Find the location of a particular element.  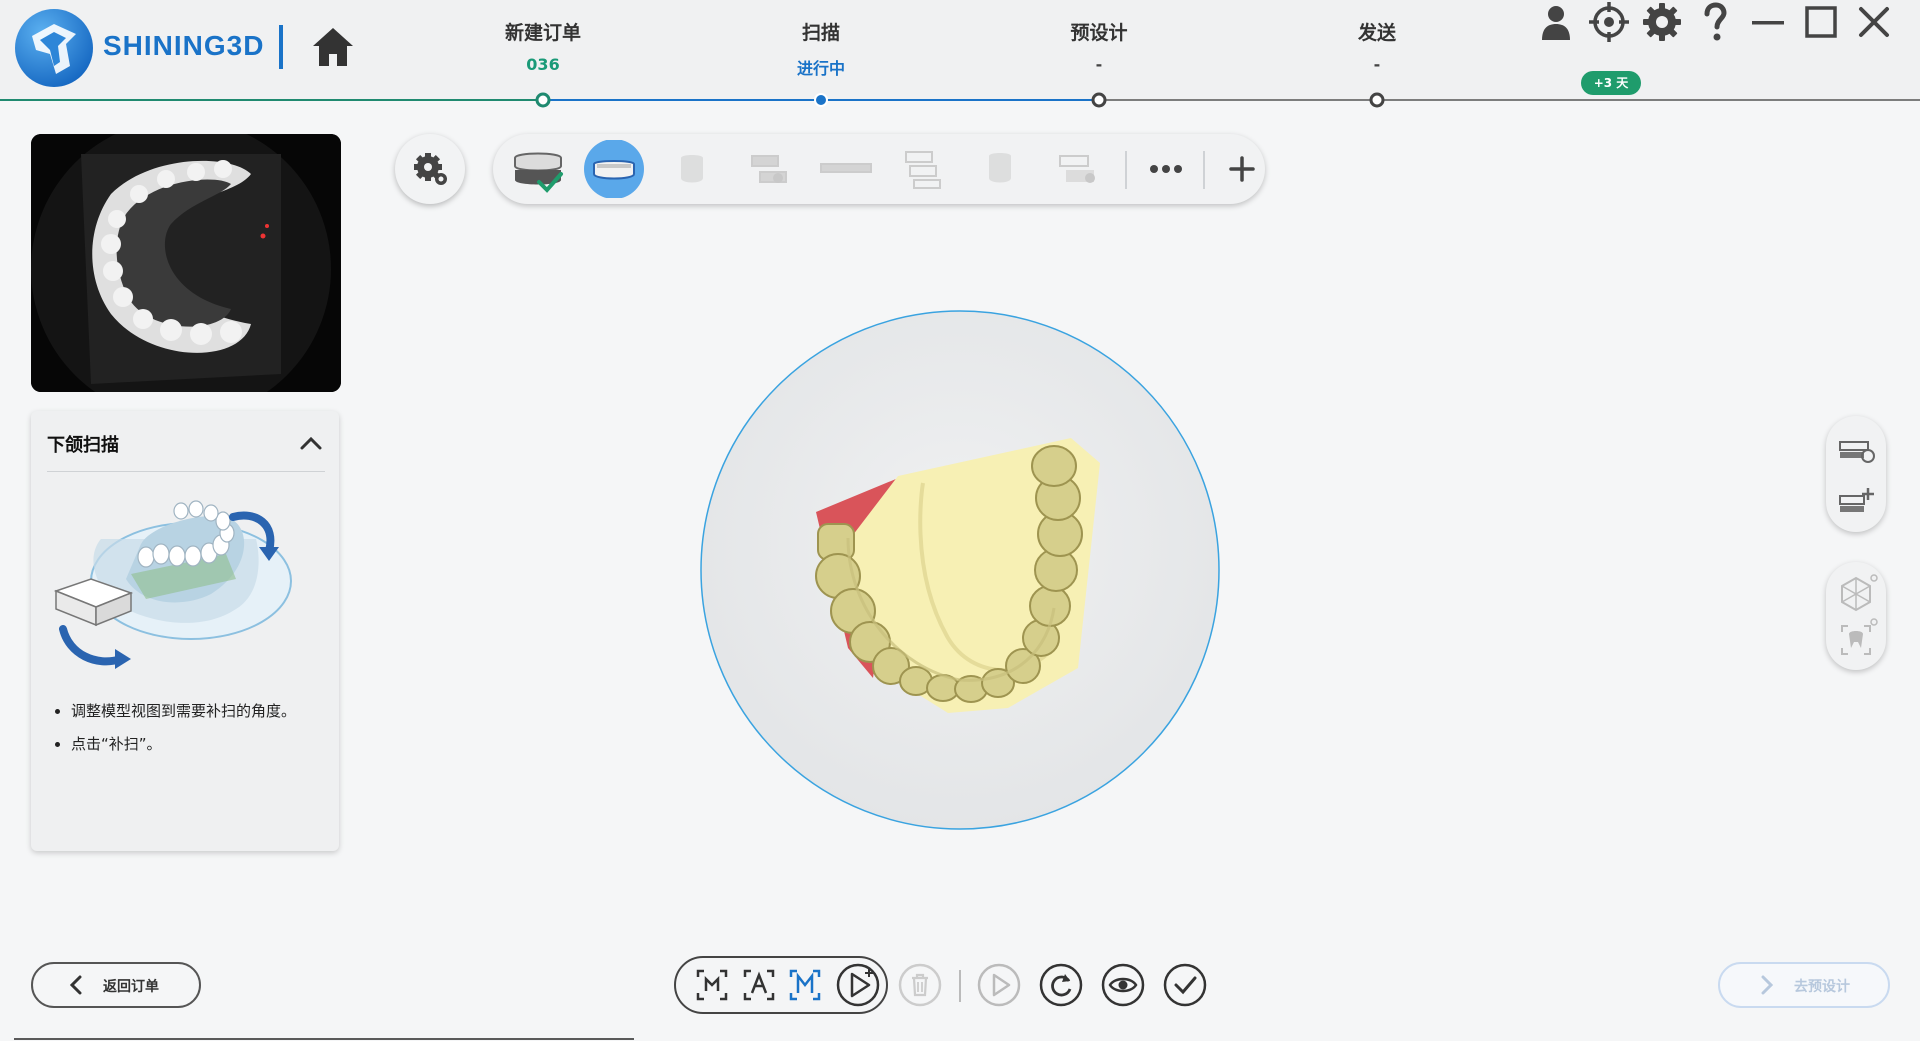

step-scan: 扫描 进行中 is located at coordinates (821, 48).